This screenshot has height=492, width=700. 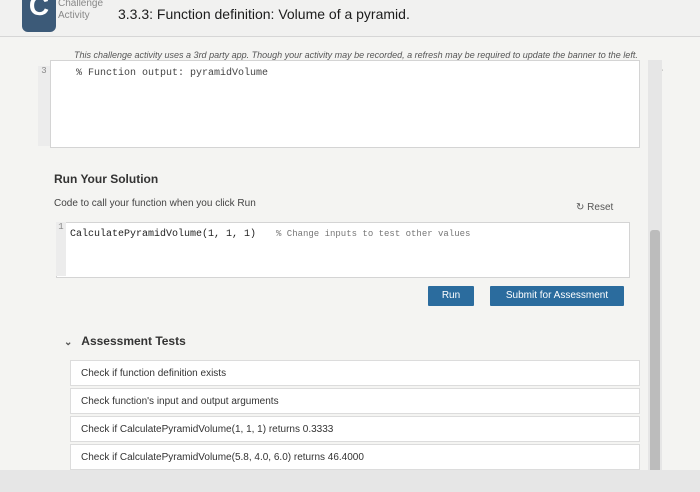 What do you see at coordinates (373, 234) in the screenshot?
I see `run-code-comment: % Change inputs to test other values` at bounding box center [373, 234].